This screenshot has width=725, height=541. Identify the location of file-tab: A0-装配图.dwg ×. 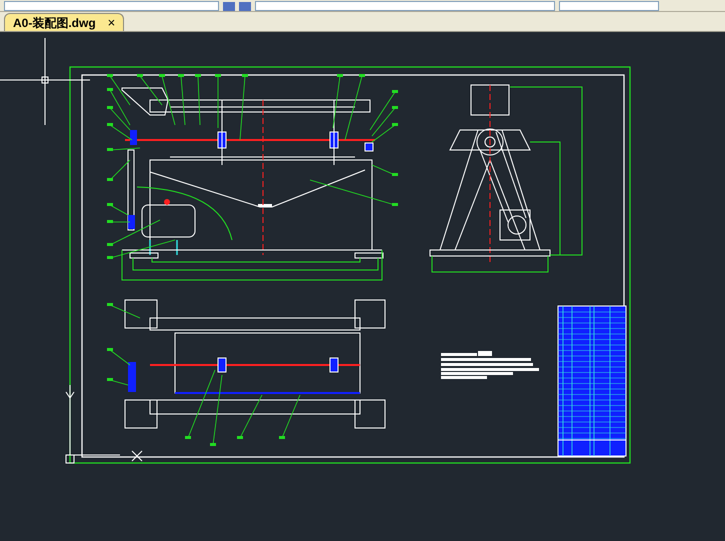
(64, 22).